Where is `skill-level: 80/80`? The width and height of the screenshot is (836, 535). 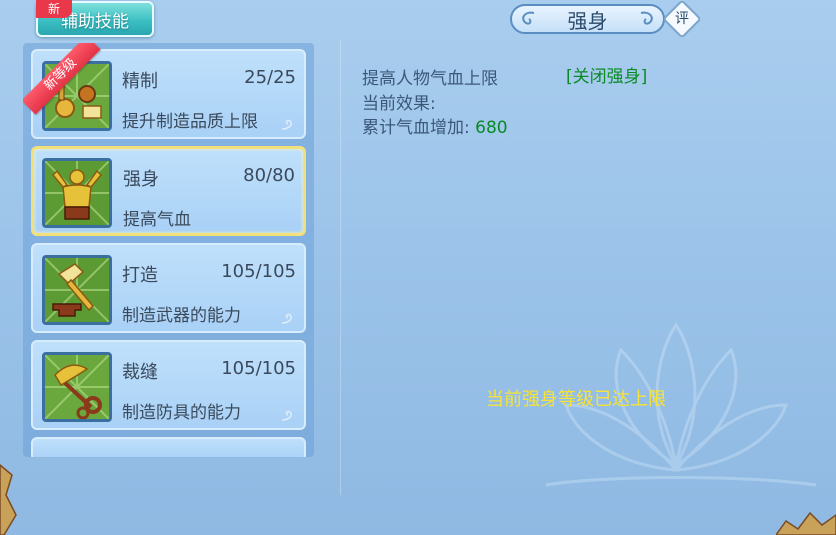
skill-level: 80/80 is located at coordinates (269, 175).